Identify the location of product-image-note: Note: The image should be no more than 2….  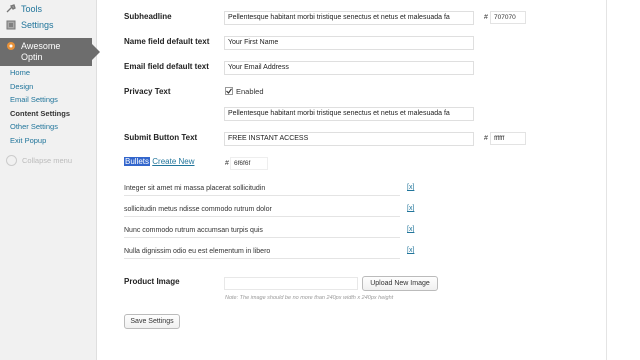
(309, 298).